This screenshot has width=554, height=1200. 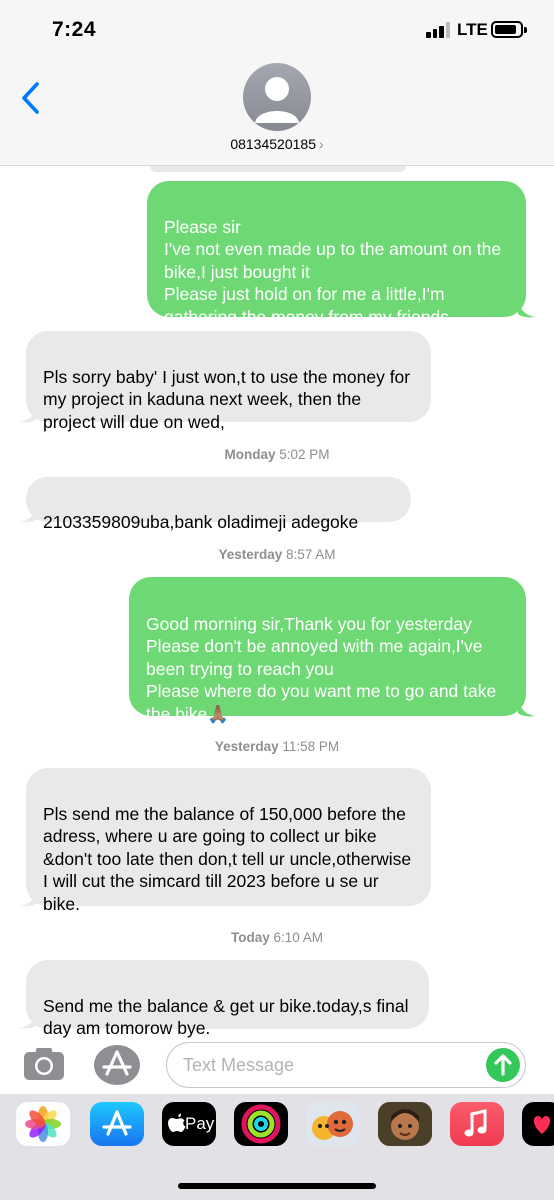 I want to click on back-button, so click(x=32, y=98).